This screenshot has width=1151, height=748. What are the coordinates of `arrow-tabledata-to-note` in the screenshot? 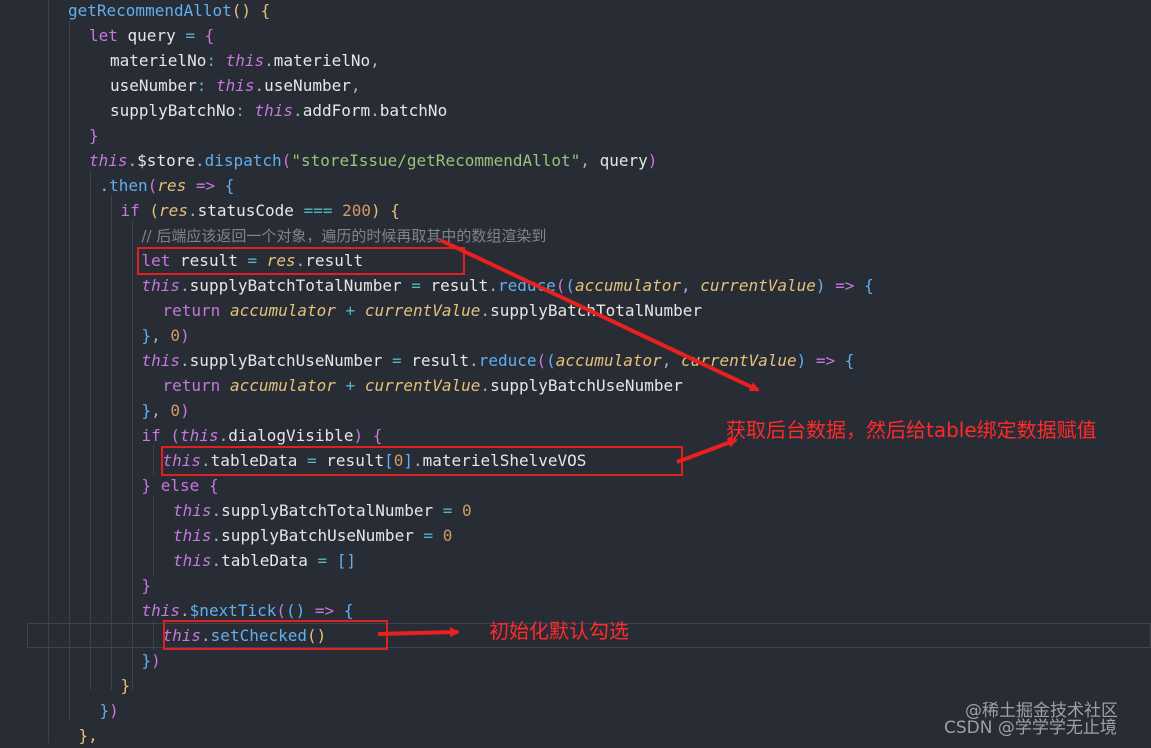 It's located at (707, 451).